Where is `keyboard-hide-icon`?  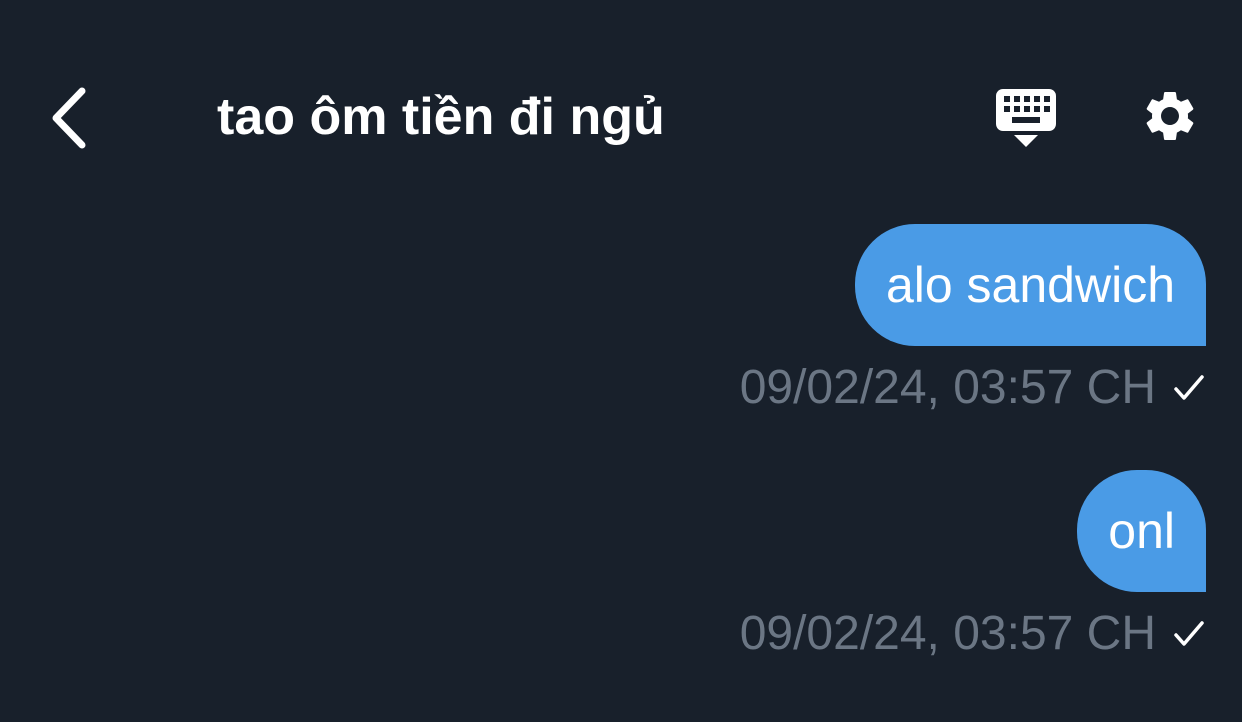 keyboard-hide-icon is located at coordinates (1026, 118).